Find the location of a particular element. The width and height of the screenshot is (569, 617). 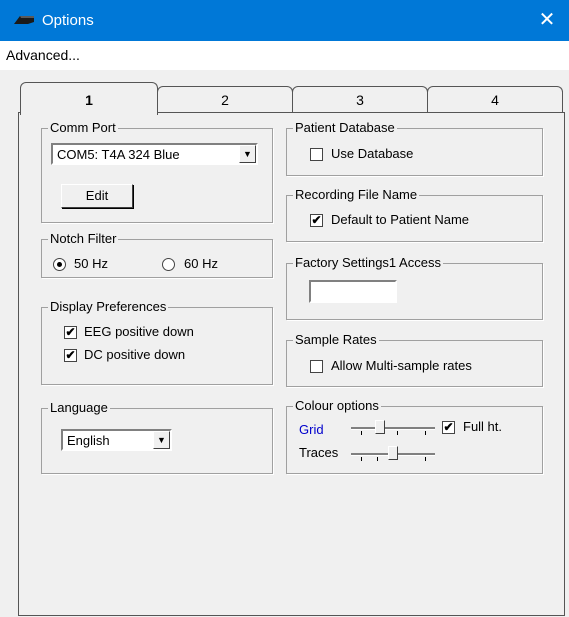

radio-50hz is located at coordinates (59, 264).